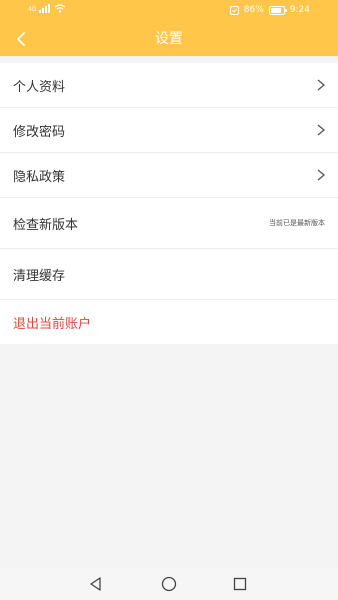  Describe the element at coordinates (39, 87) in the screenshot. I see `settings-item-label: 个人资料` at that location.